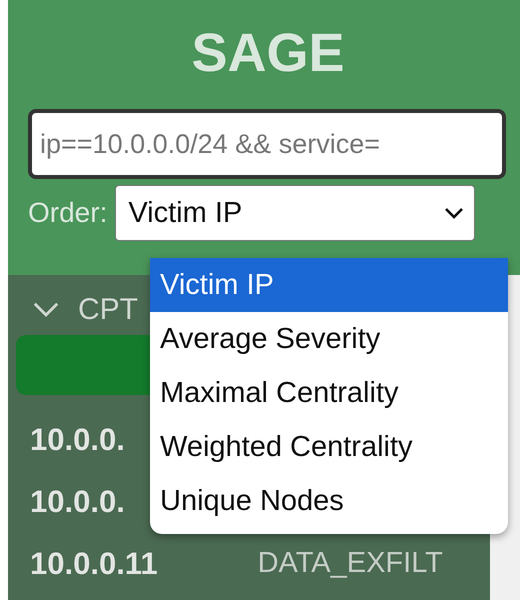 This screenshot has width=520, height=600. What do you see at coordinates (268, 54) in the screenshot?
I see `app-title: SAGE` at bounding box center [268, 54].